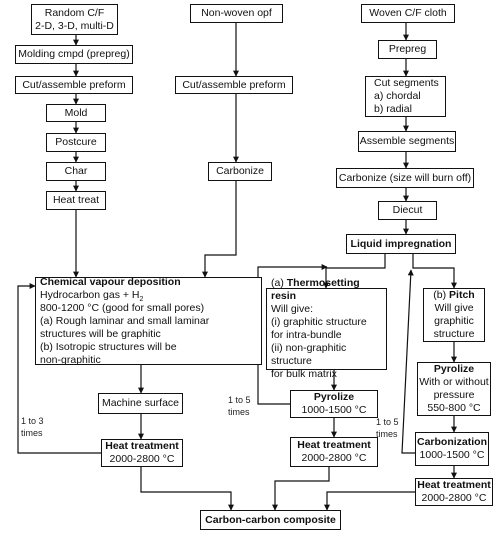 The image size is (504, 538). What do you see at coordinates (319, 322) in the screenshot?
I see `thermo-line: (i) graphitic structure` at bounding box center [319, 322].